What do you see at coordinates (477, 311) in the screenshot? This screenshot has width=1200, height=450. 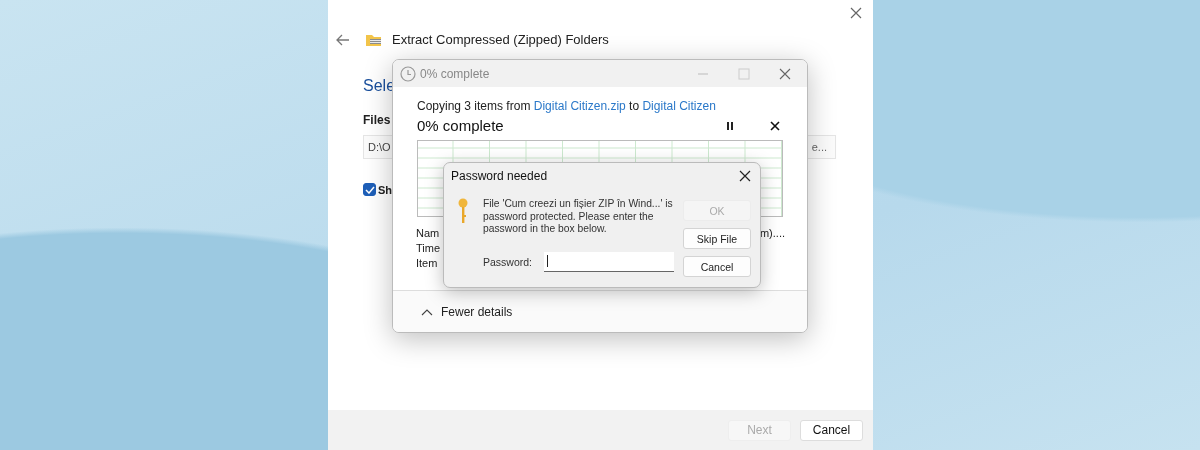 I see `toggle-label: Fewer details` at bounding box center [477, 311].